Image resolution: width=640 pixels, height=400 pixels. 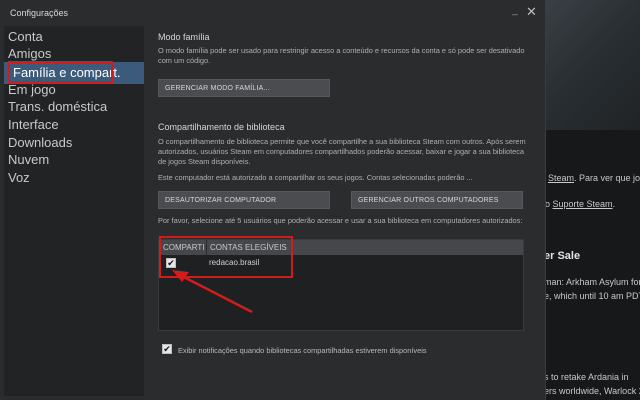 I want to click on store-text-line: ers worldwide, Warlock 2, so click(x=592, y=391).